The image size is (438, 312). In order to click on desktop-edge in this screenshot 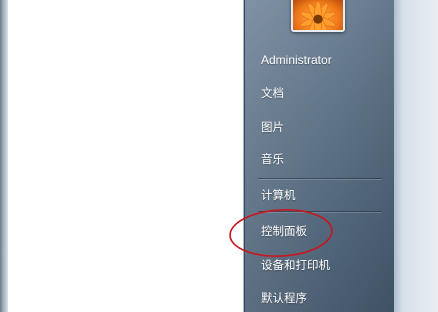, I will do `click(416, 156)`.